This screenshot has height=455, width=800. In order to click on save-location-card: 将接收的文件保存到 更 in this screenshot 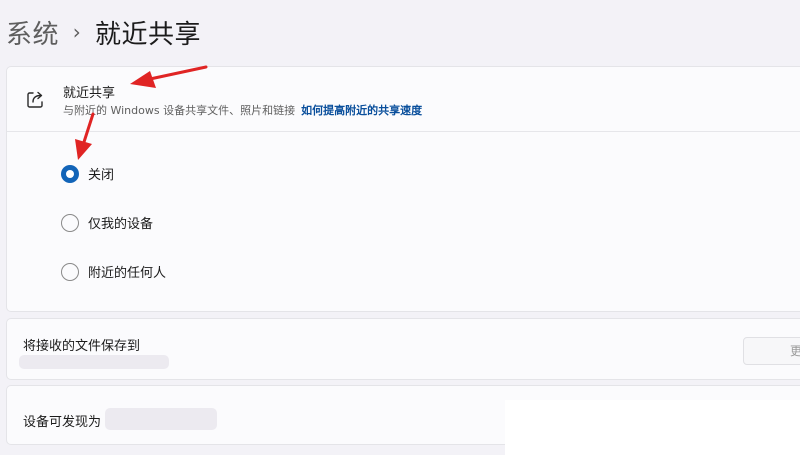, I will do `click(403, 349)`.